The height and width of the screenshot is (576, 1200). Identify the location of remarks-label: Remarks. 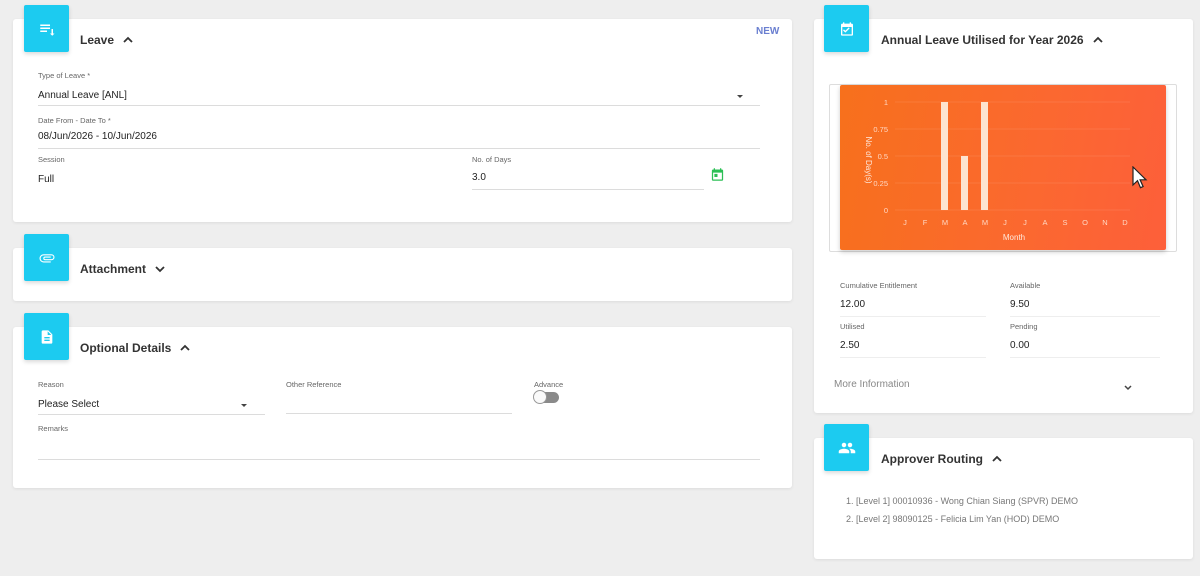
(53, 428).